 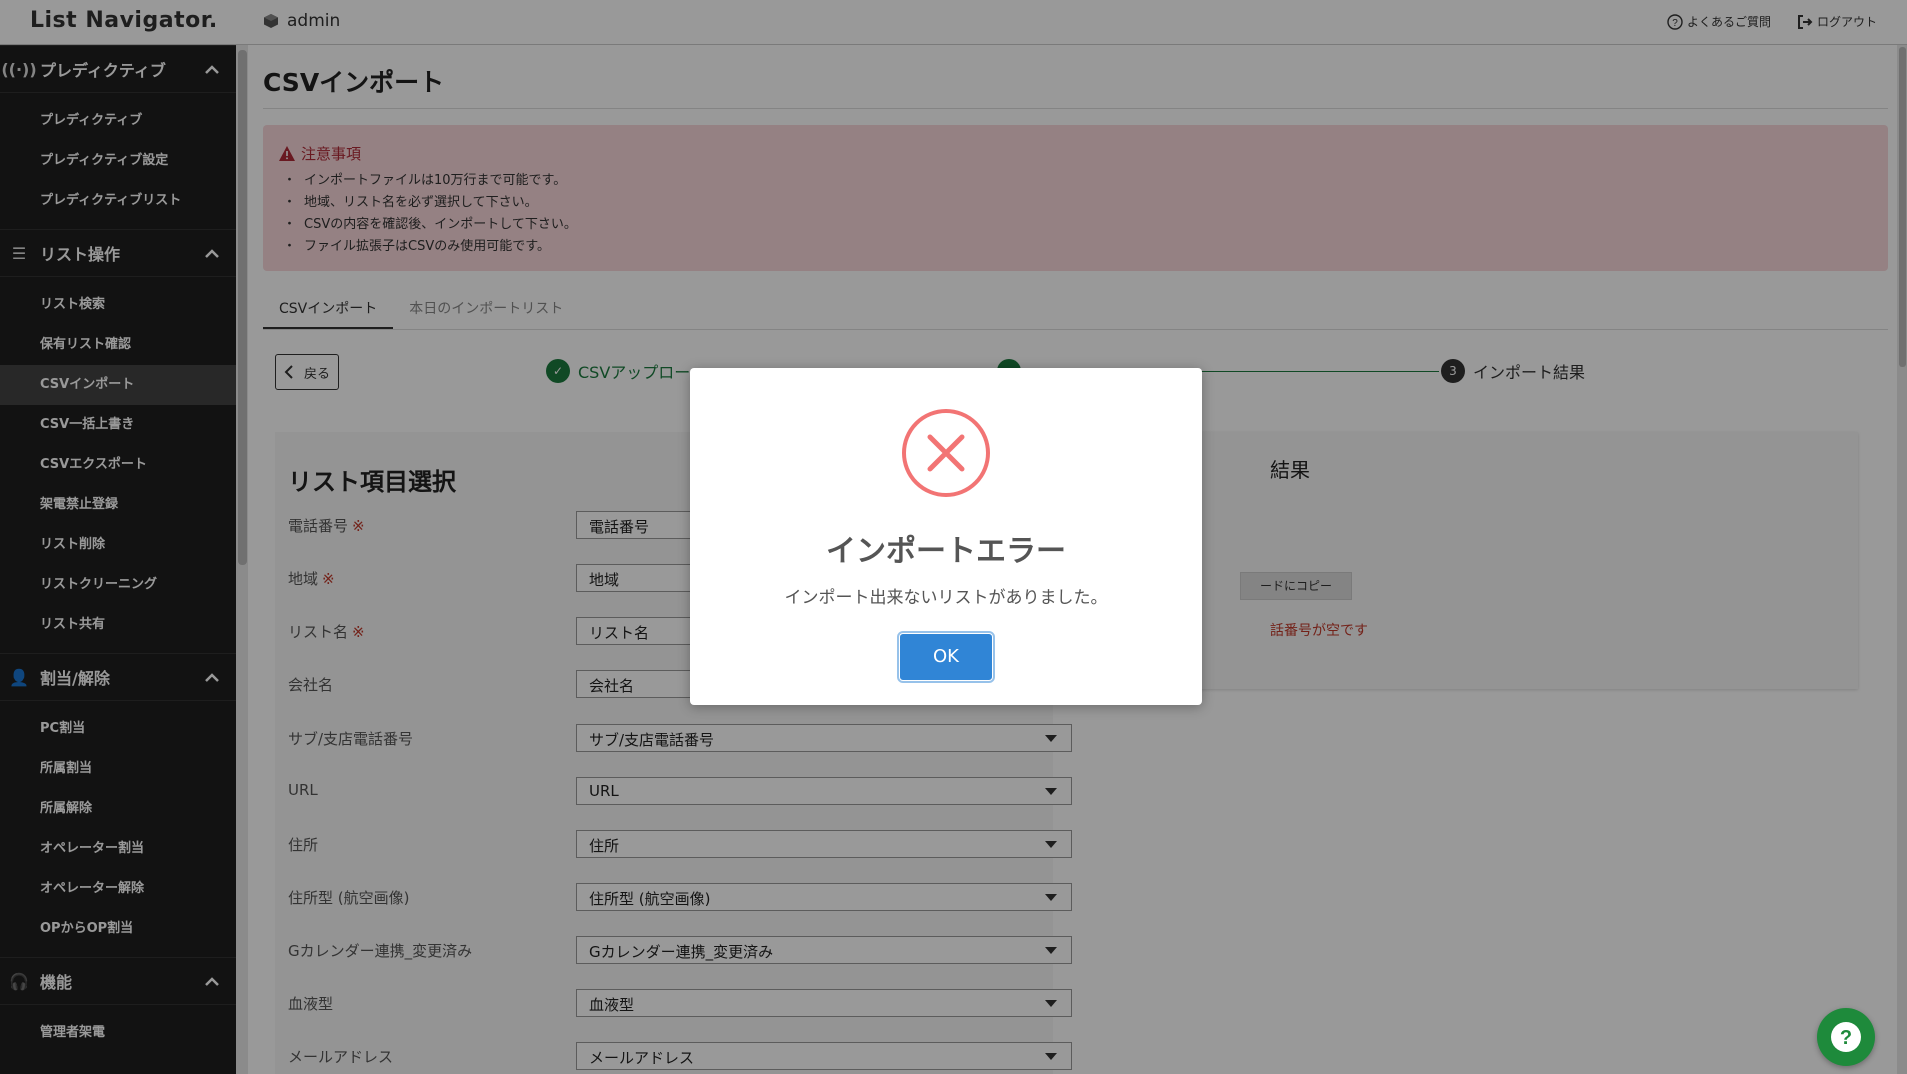 I want to click on ok-button: OK, so click(x=946, y=657).